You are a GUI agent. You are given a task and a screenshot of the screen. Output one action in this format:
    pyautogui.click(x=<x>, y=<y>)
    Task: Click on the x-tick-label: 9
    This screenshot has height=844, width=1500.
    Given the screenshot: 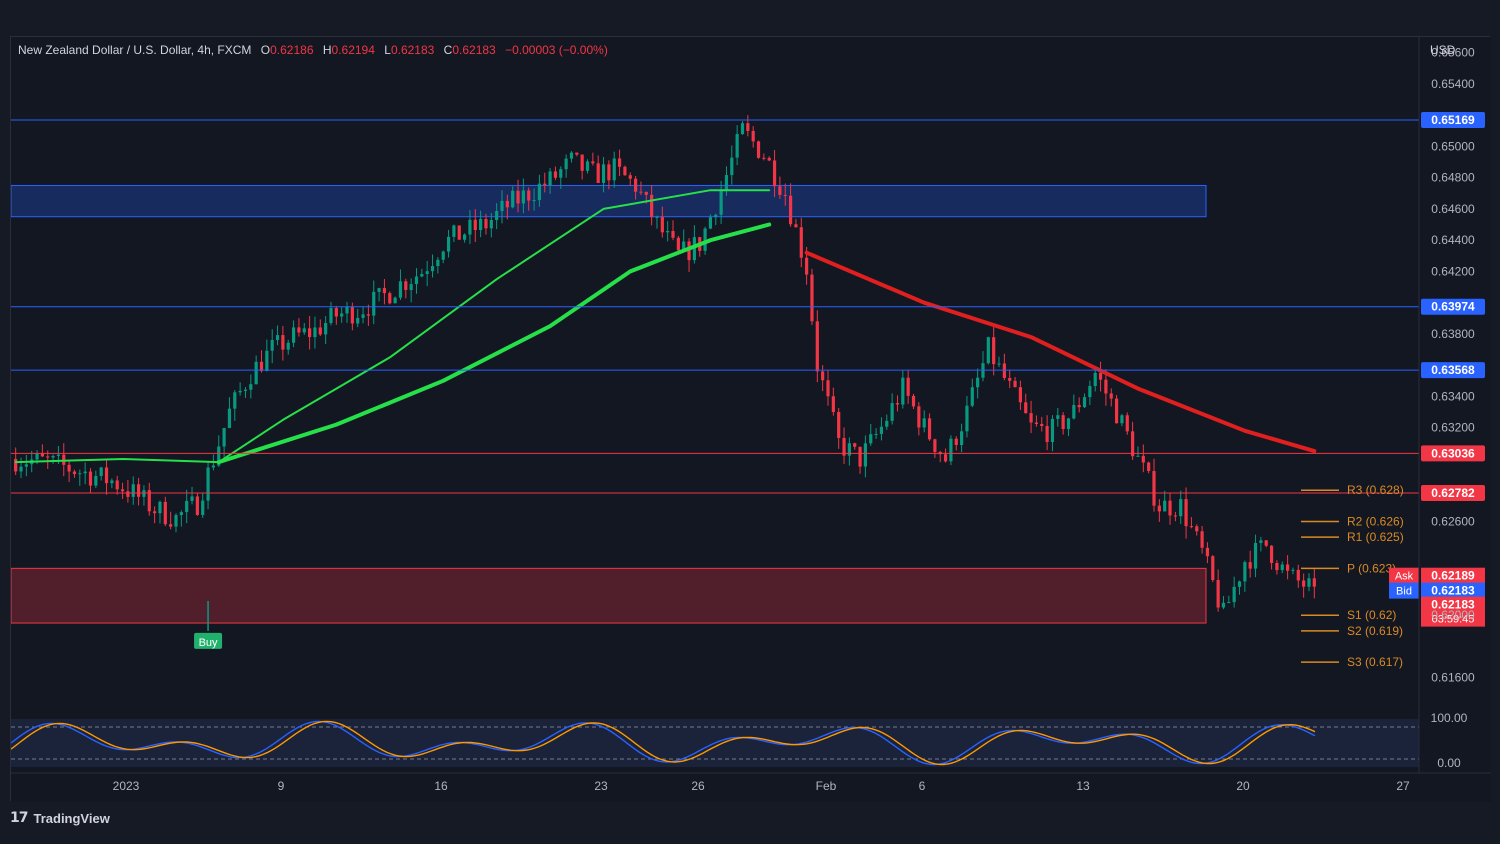 What is the action you would take?
    pyautogui.click(x=281, y=786)
    